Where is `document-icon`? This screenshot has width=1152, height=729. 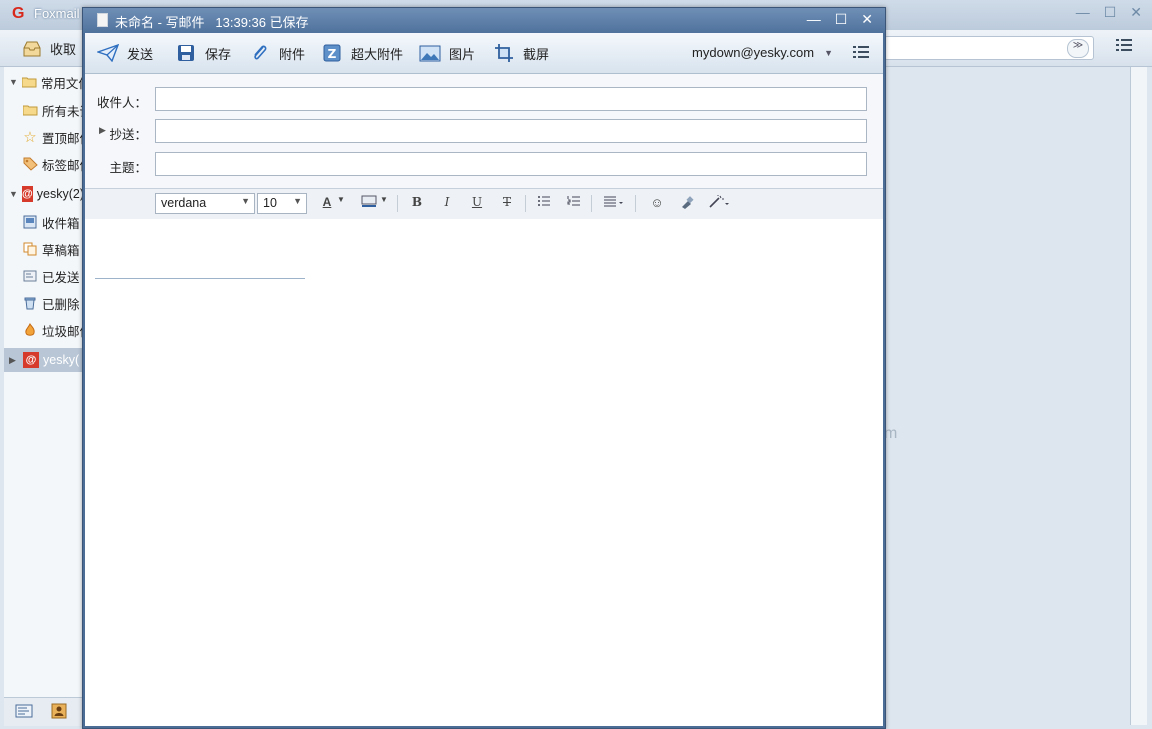
document-icon is located at coordinates (102, 20).